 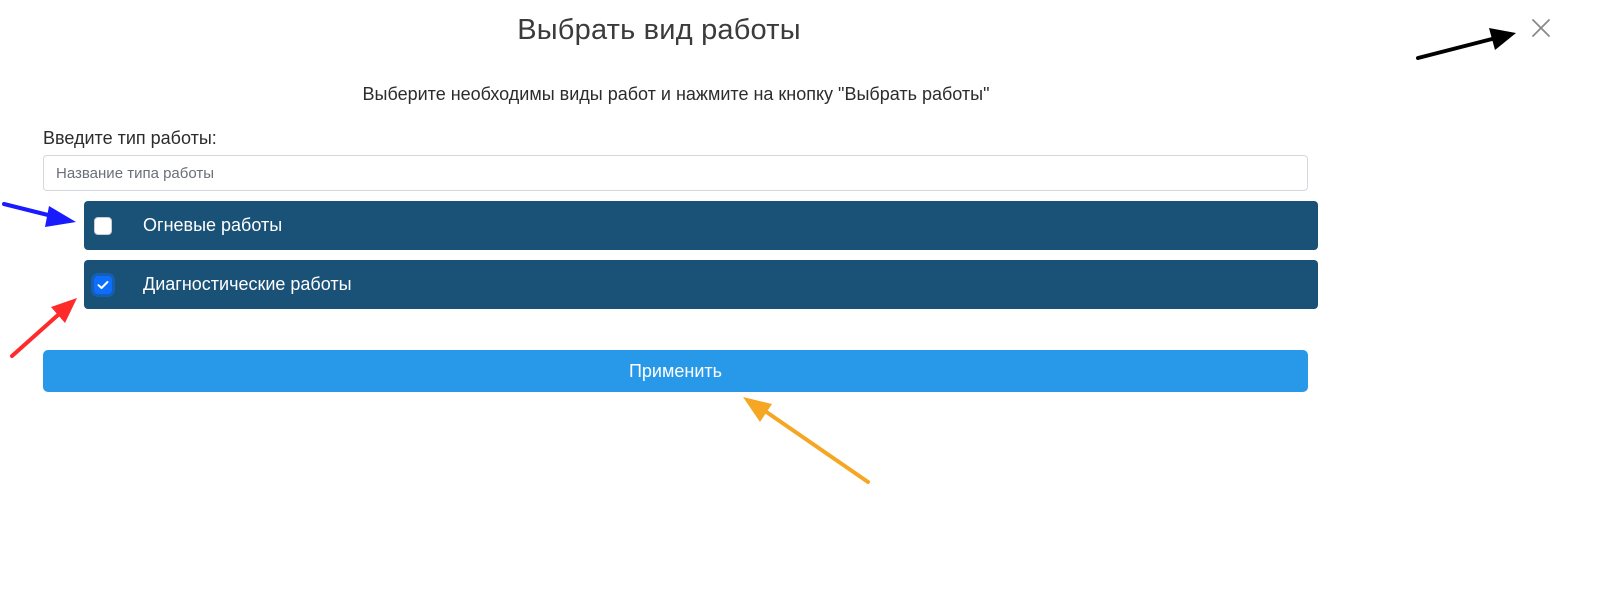 I want to click on apply-button: Применить, so click(x=675, y=371).